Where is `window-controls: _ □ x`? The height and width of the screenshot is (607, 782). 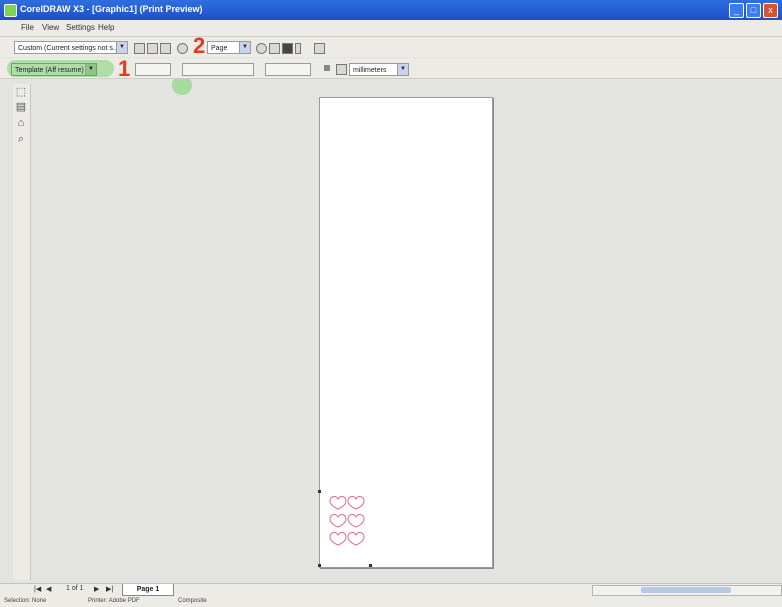 window-controls: _ □ x is located at coordinates (753, 10).